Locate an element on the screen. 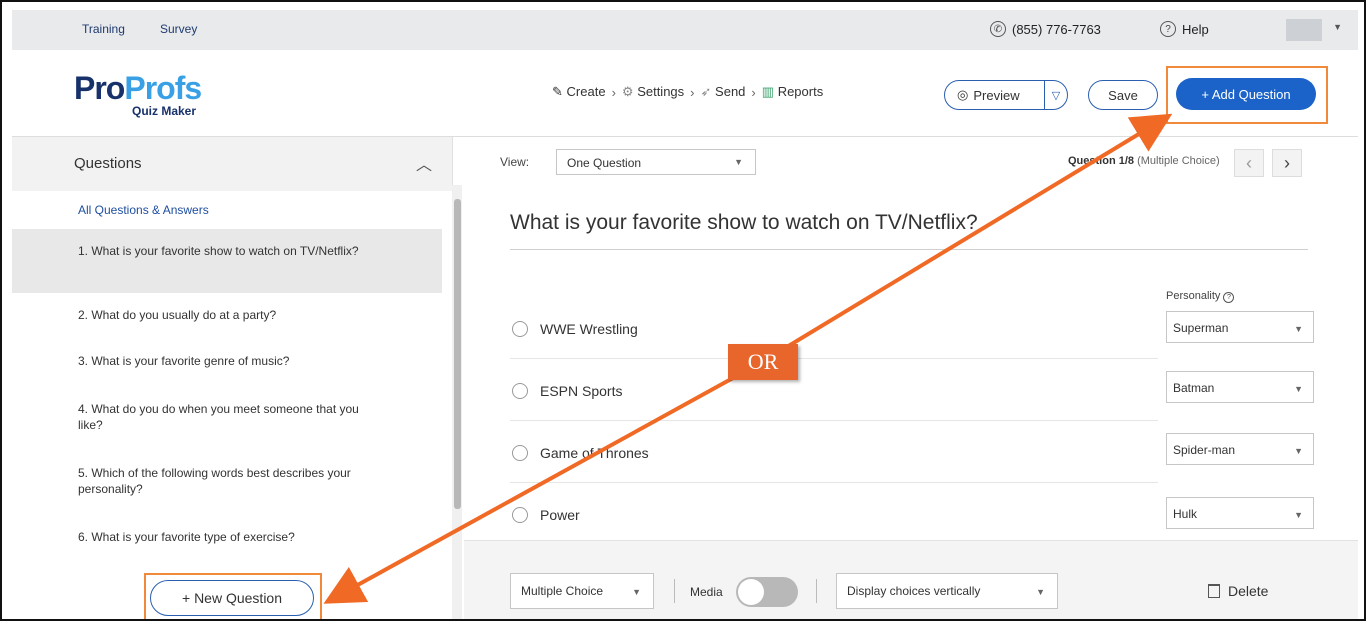  answer-row: WWE Wrestling is located at coordinates (834, 328).